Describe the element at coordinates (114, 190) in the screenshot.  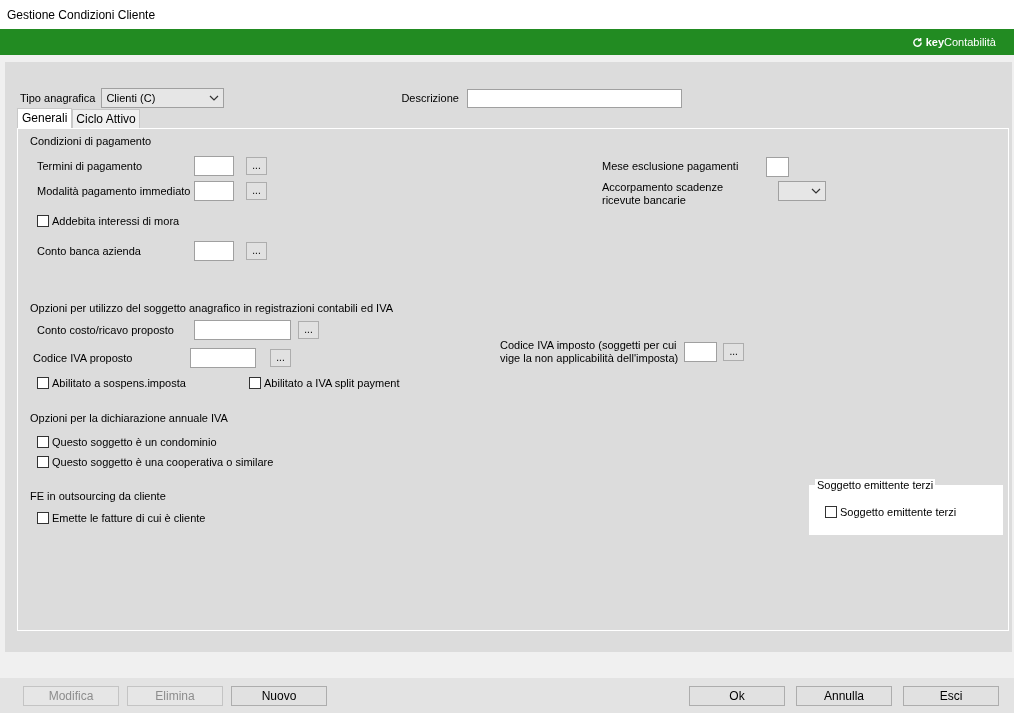
I see `field-label: Modalità pagamento immediato` at that location.